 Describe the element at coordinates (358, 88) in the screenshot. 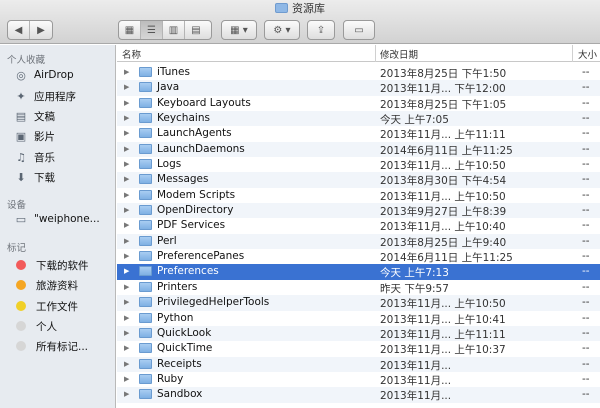

I see `table-row: ▶ Java 2013年11月... 下午12:00 --` at that location.